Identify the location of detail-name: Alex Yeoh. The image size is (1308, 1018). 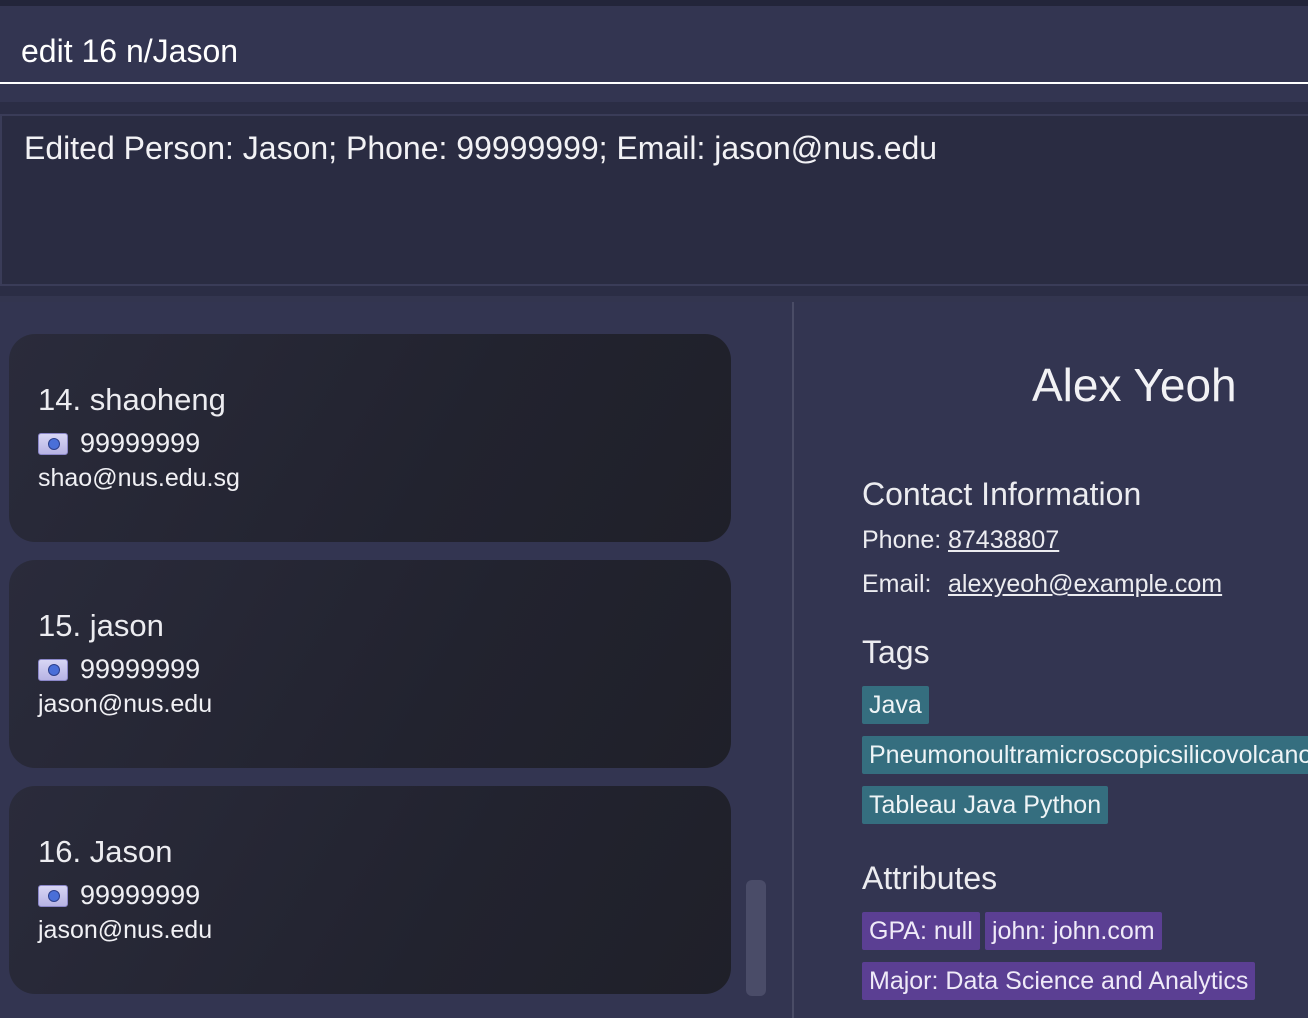
(1134, 385).